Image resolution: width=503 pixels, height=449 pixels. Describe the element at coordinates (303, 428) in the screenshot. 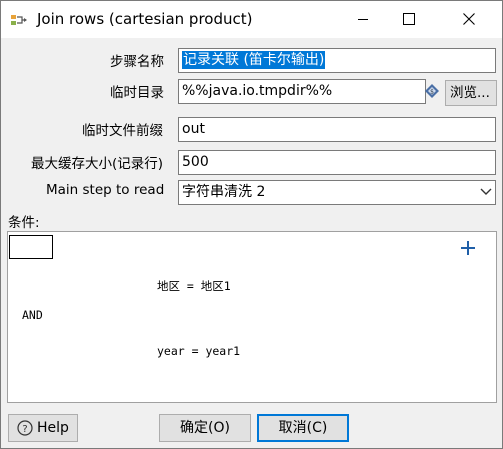

I see `cancel-button: 取消(C)` at that location.